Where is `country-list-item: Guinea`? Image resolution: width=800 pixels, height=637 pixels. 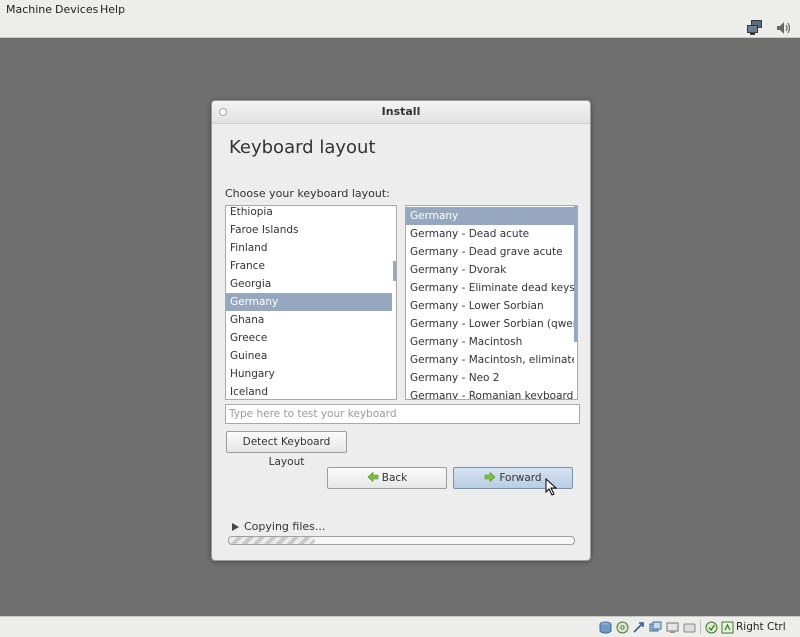
country-list-item: Guinea is located at coordinates (309, 356).